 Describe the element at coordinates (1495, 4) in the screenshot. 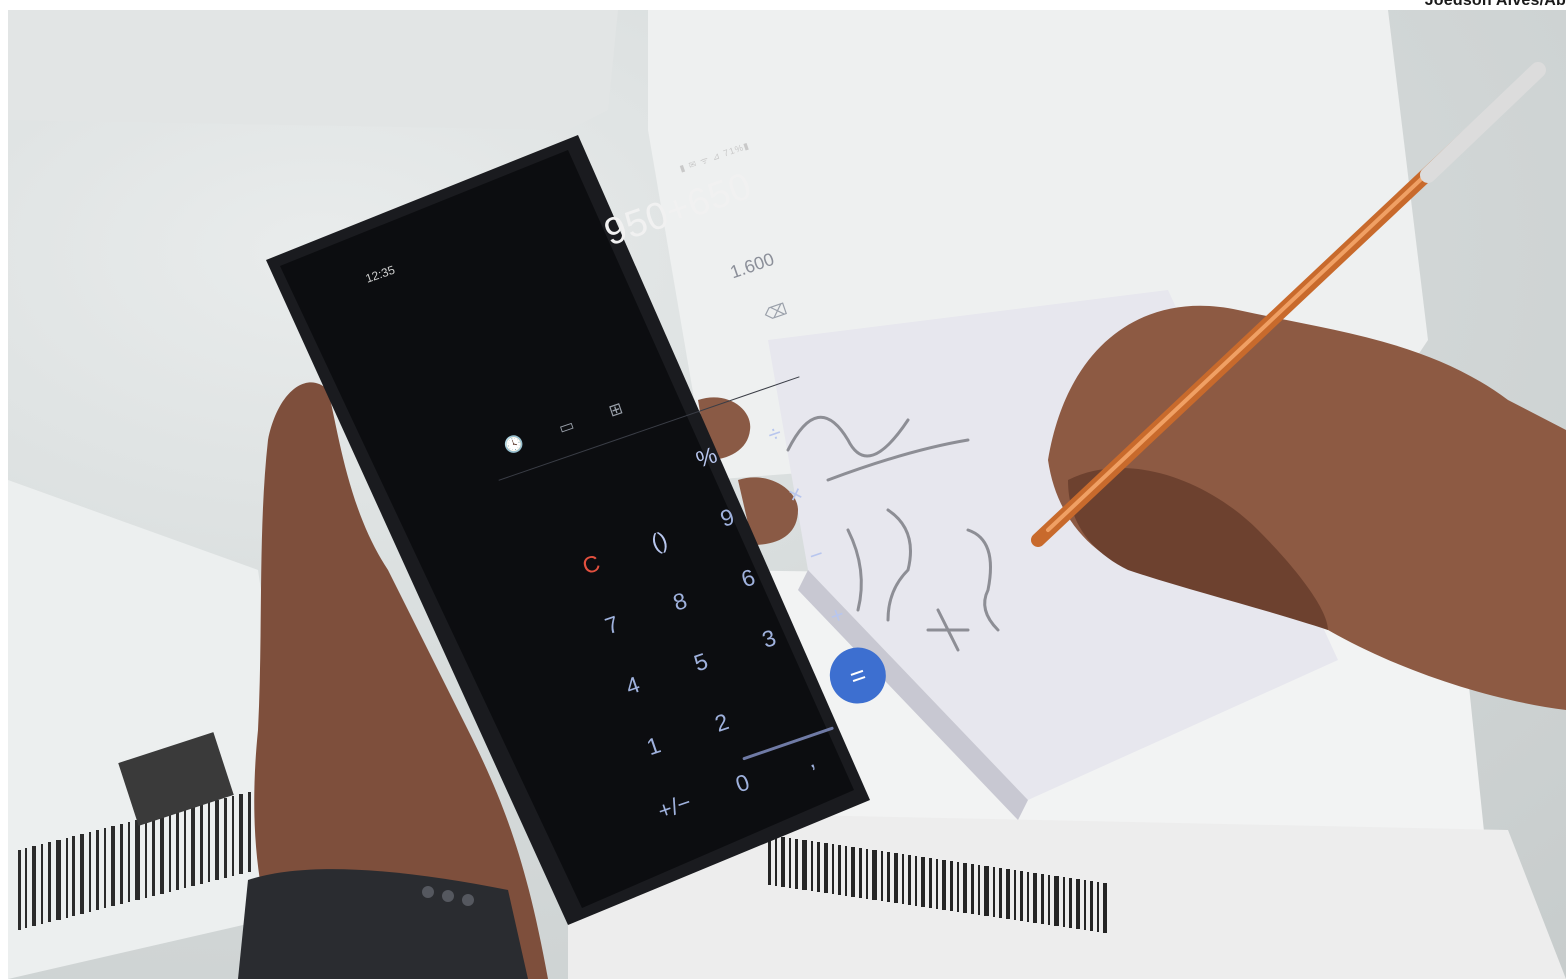

I see `photo-credit: Joédson Alves/Ab` at that location.